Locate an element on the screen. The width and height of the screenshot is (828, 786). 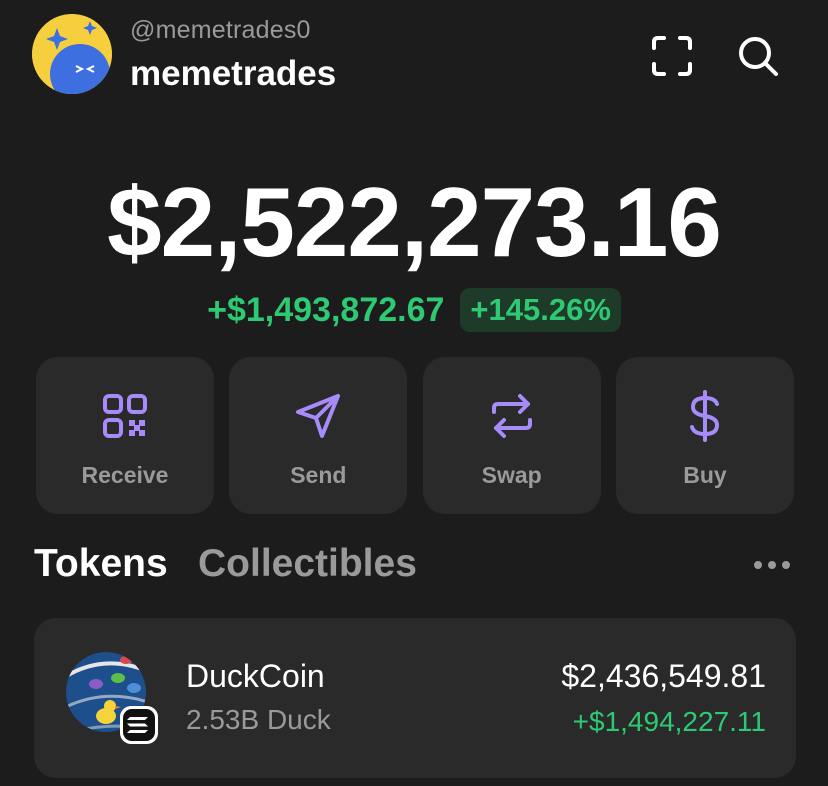
swap-label: Swap is located at coordinates (511, 475).